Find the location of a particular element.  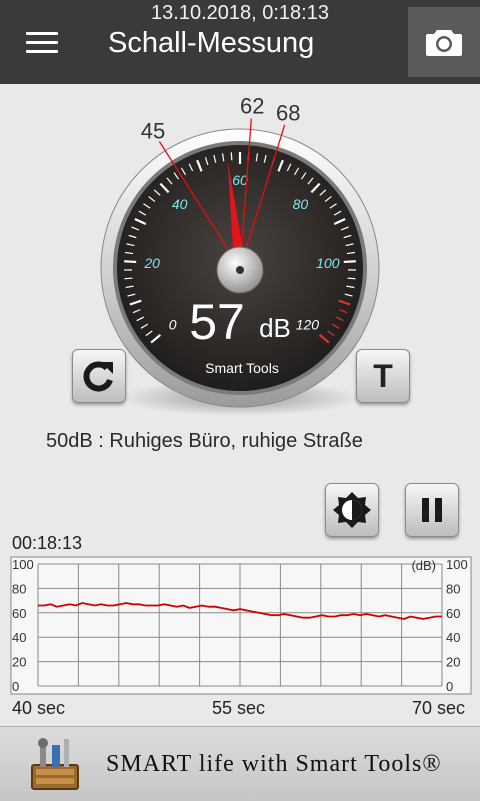

footer-slogan: SMART life with Smart Tools® is located at coordinates (274, 764).